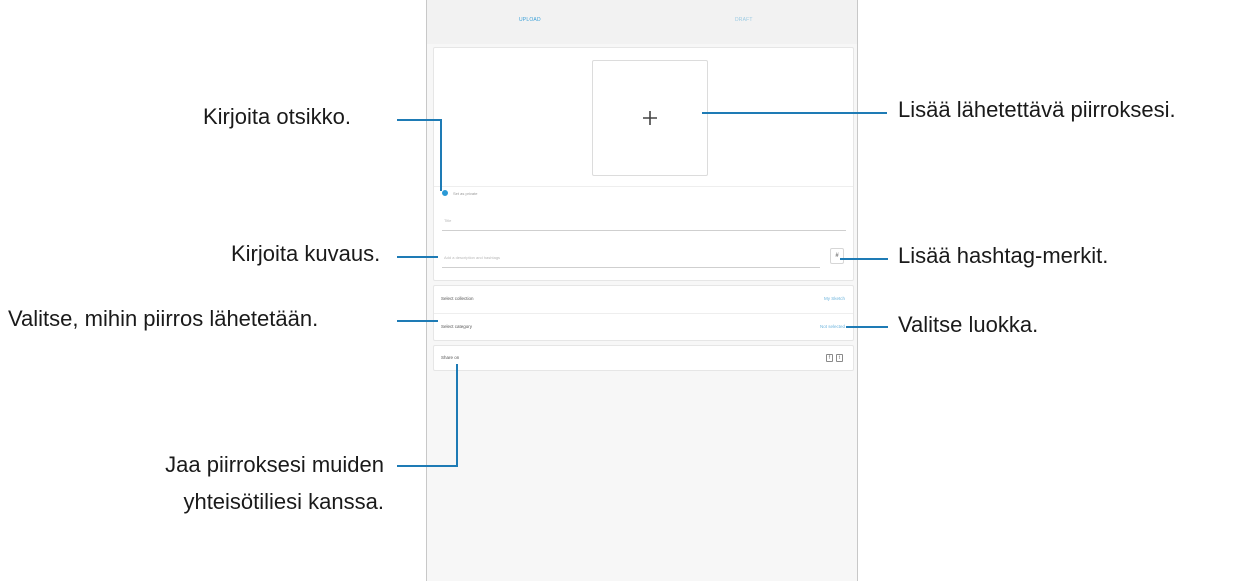  I want to click on plus-icon, so click(650, 118).